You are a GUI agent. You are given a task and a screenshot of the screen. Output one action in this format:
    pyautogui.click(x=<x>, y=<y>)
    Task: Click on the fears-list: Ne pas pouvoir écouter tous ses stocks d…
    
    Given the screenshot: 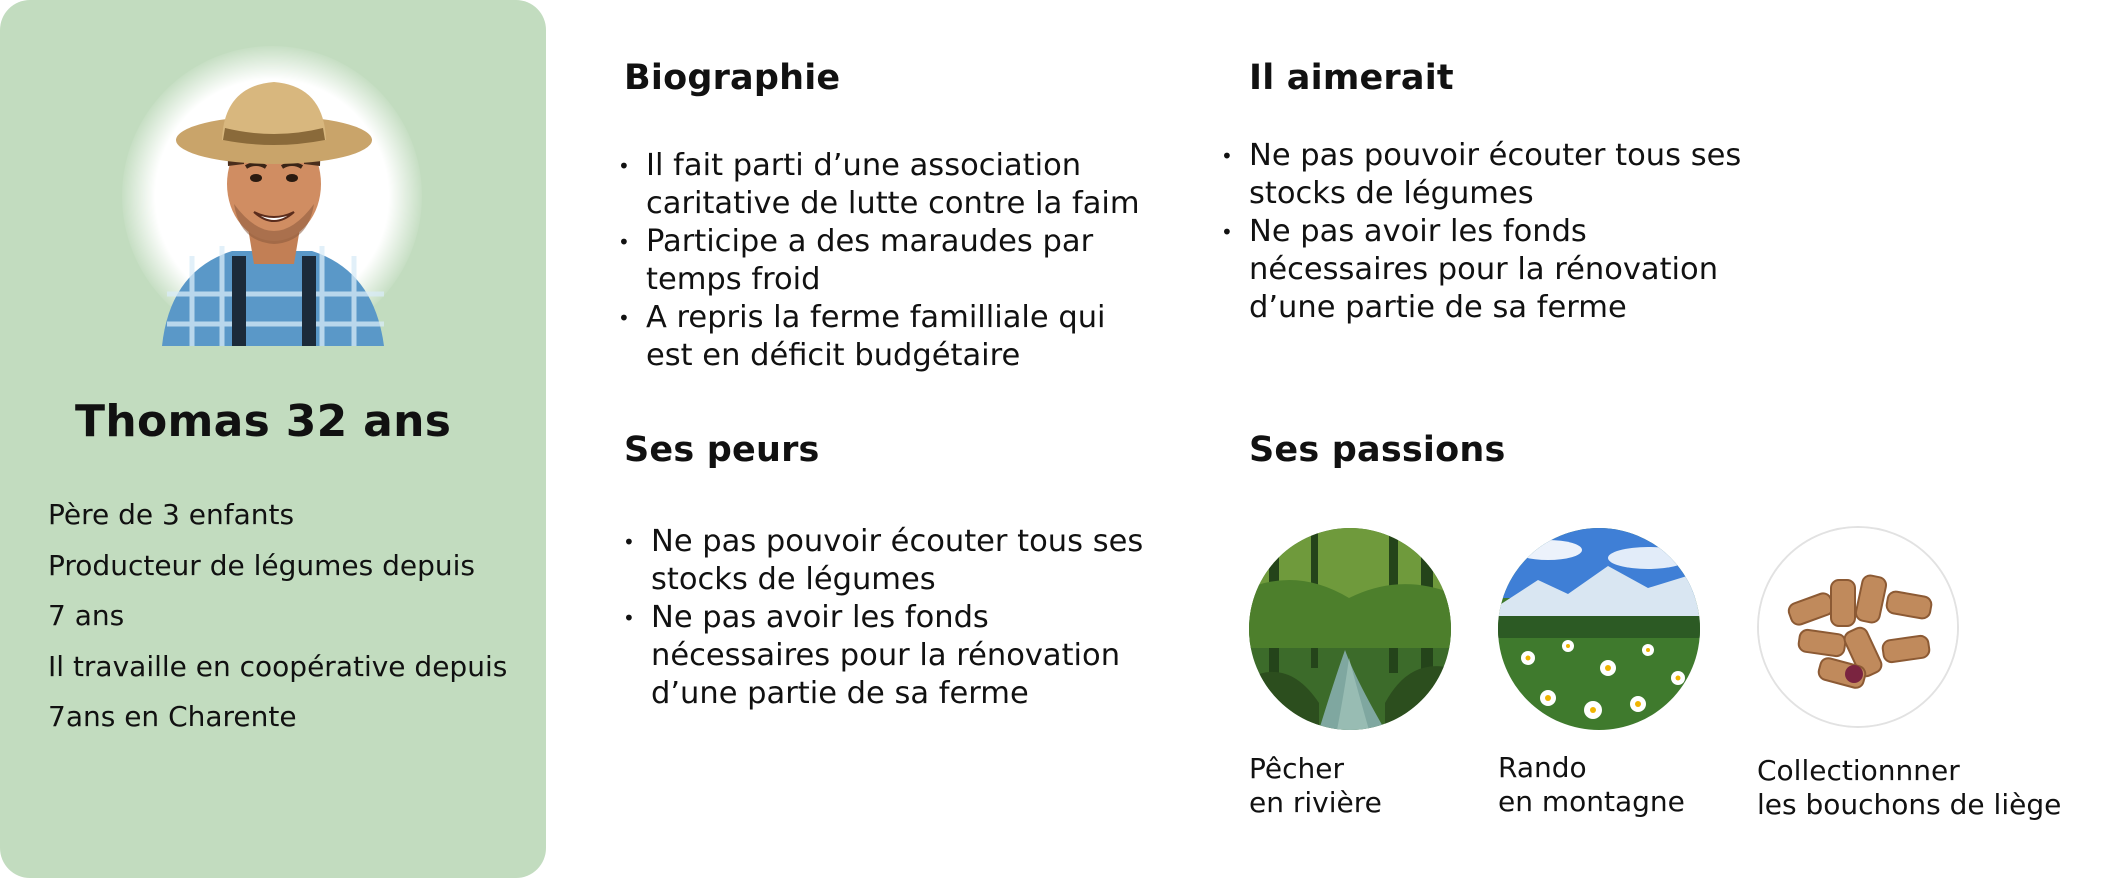 What is the action you would take?
    pyautogui.click(x=883, y=618)
    